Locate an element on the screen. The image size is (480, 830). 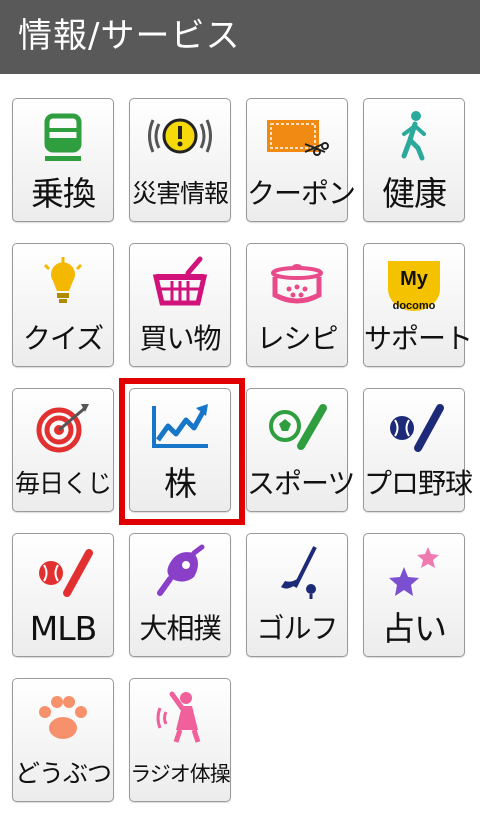
radio-exercise-icon is located at coordinates (180, 718).